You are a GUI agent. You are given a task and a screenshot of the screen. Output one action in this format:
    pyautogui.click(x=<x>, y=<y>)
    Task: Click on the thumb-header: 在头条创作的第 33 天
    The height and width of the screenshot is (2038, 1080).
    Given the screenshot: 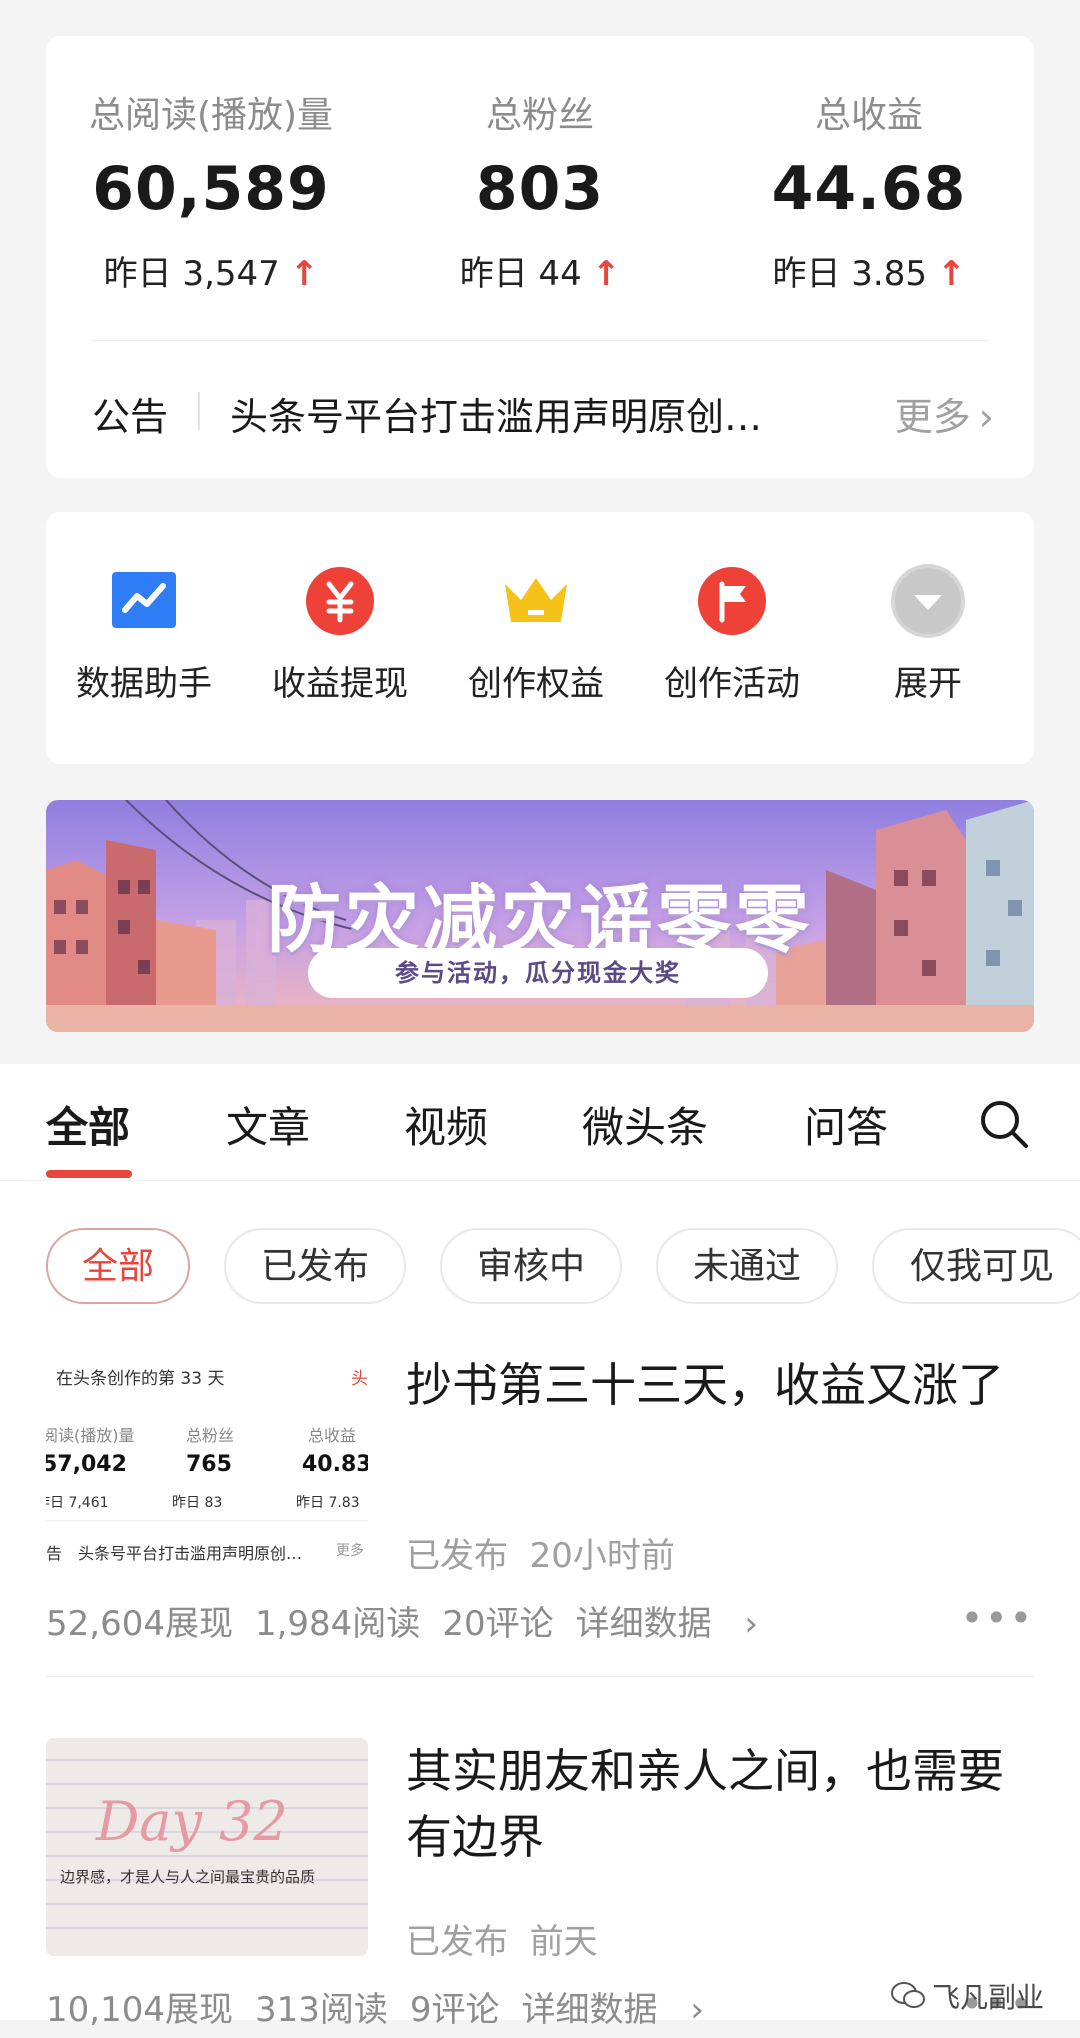 What is the action you would take?
    pyautogui.click(x=140, y=1379)
    